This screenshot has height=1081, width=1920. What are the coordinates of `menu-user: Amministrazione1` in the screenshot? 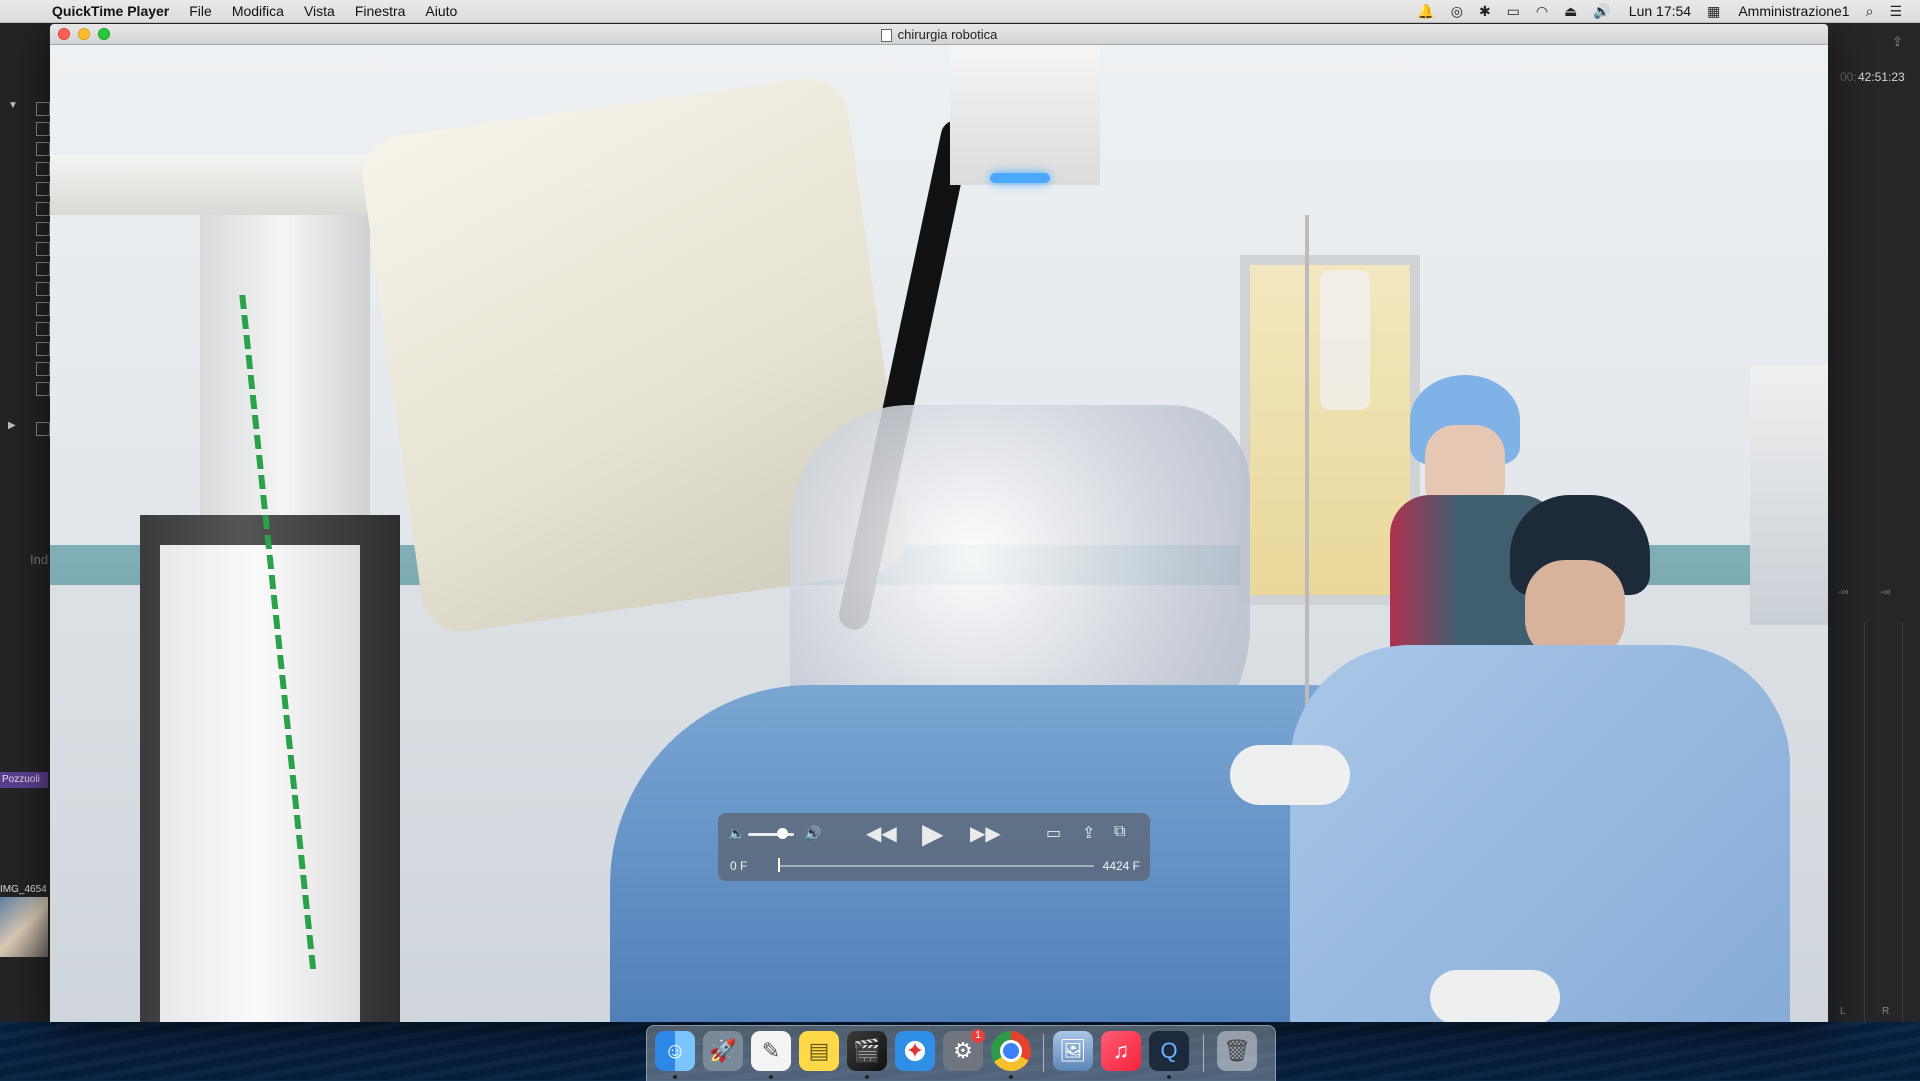 It's located at (1793, 11).